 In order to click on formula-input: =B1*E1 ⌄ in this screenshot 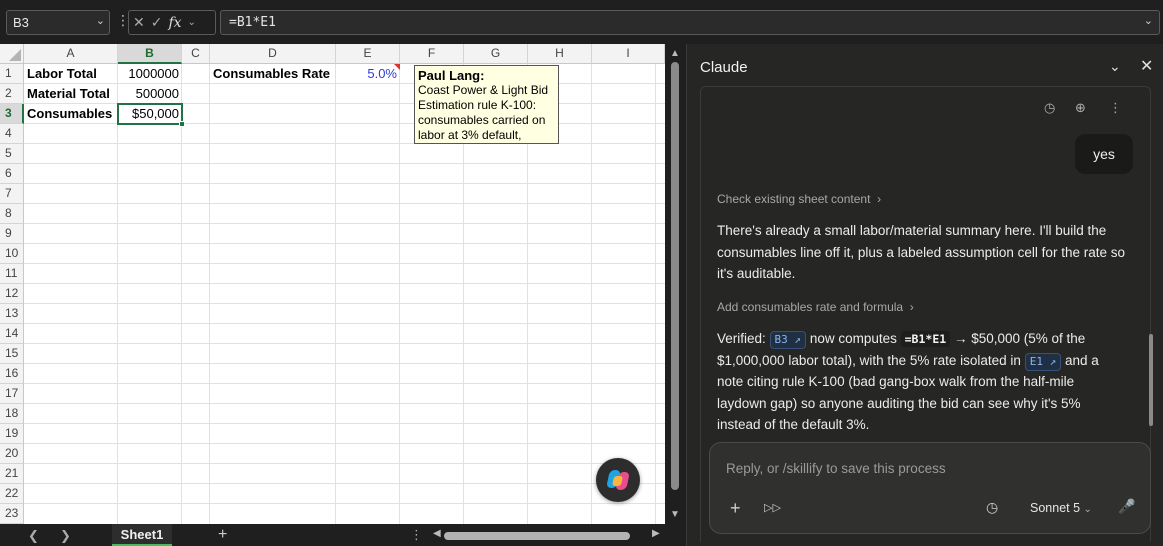, I will do `click(690, 22)`.